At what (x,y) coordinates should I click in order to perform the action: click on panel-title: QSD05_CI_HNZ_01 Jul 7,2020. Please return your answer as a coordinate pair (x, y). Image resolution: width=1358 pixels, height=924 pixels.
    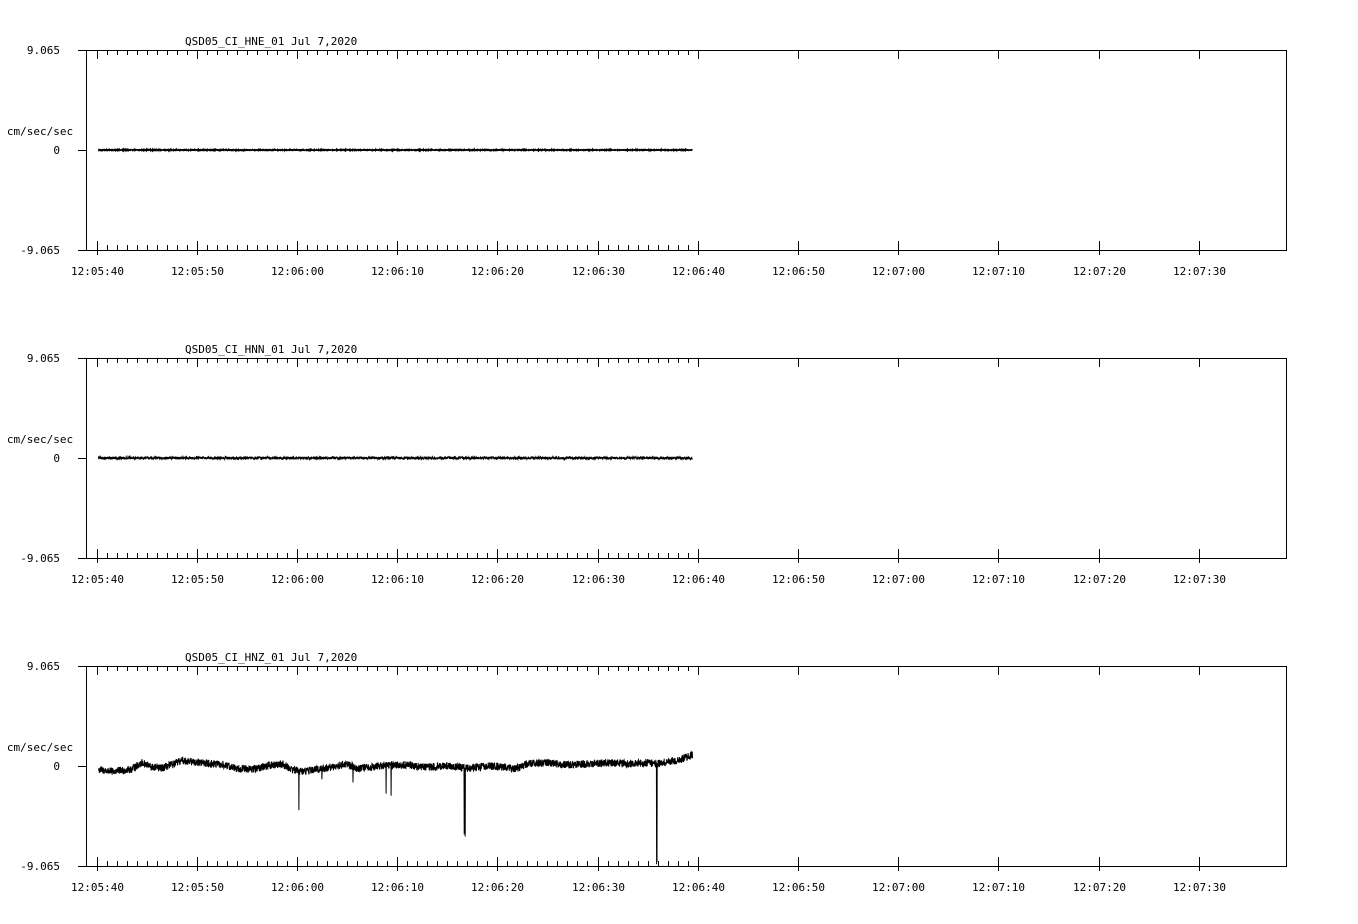
    Looking at the image, I should click on (271, 657).